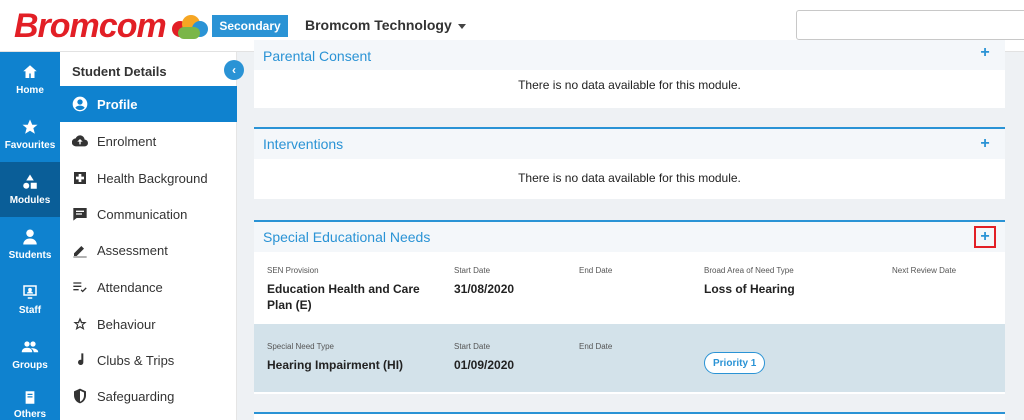  What do you see at coordinates (30, 90) in the screenshot?
I see `rail-label: Home` at bounding box center [30, 90].